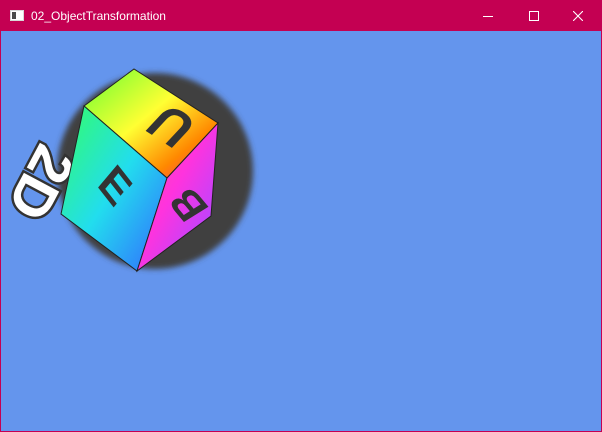  What do you see at coordinates (301, 16) in the screenshot?
I see `title-bar: 02_ObjectTransformation` at bounding box center [301, 16].